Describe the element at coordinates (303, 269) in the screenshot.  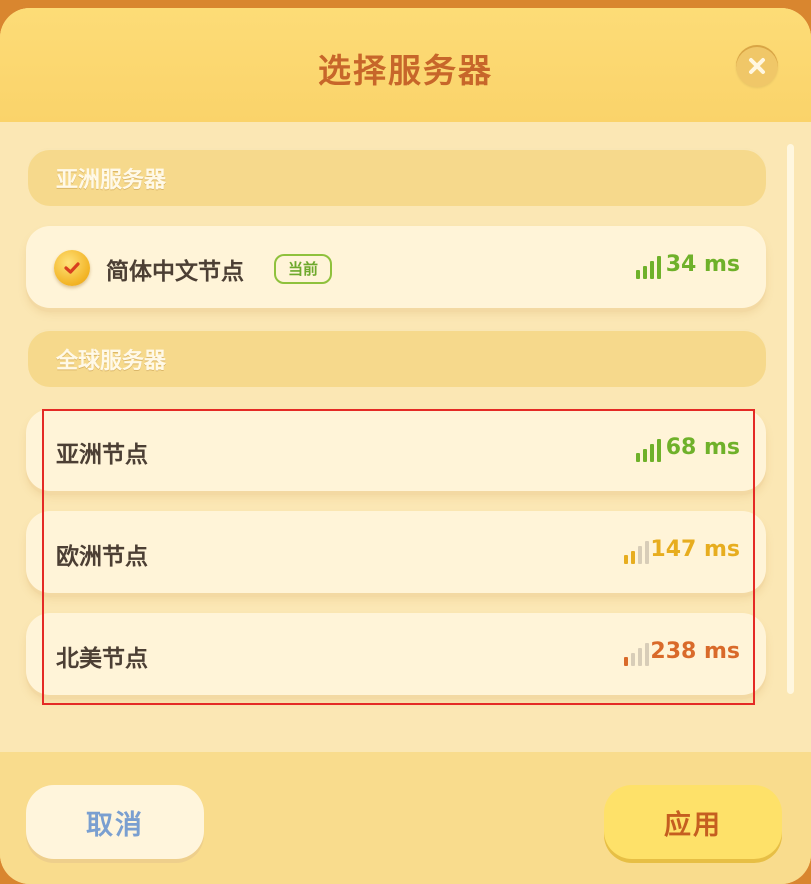
I see `current-badge: 当前` at that location.